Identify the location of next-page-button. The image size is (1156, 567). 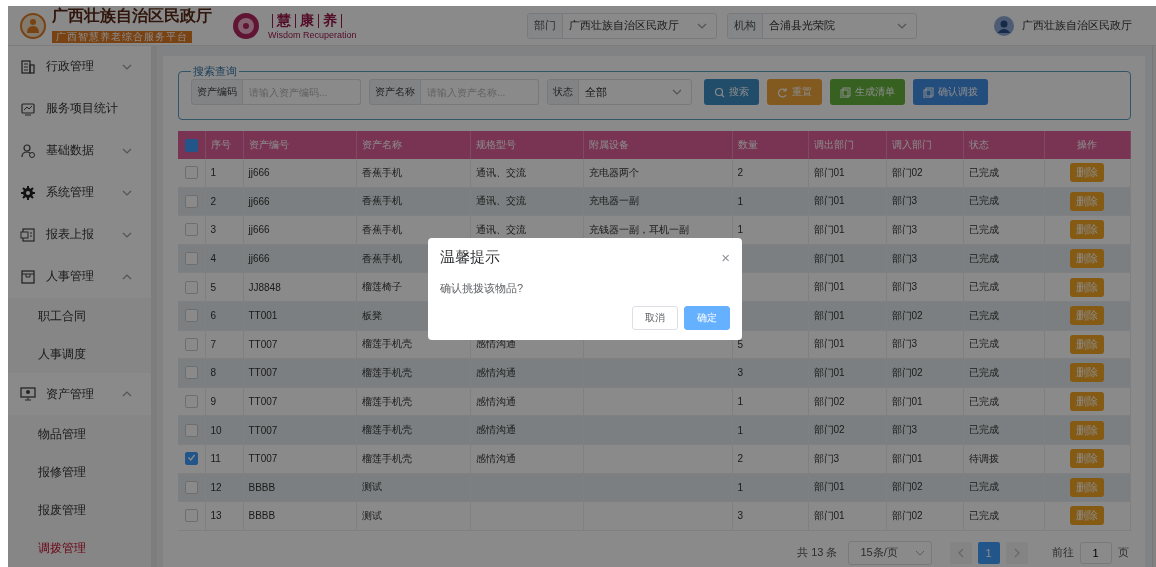
(1016, 552).